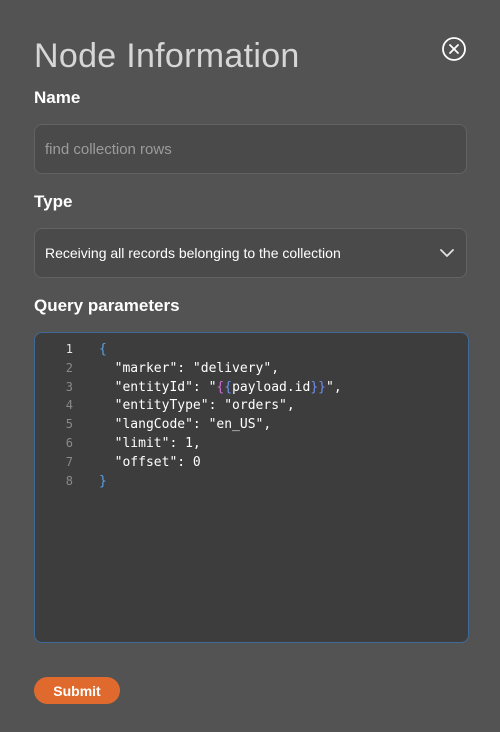 The width and height of the screenshot is (500, 732). I want to click on line-code: }, so click(103, 481).